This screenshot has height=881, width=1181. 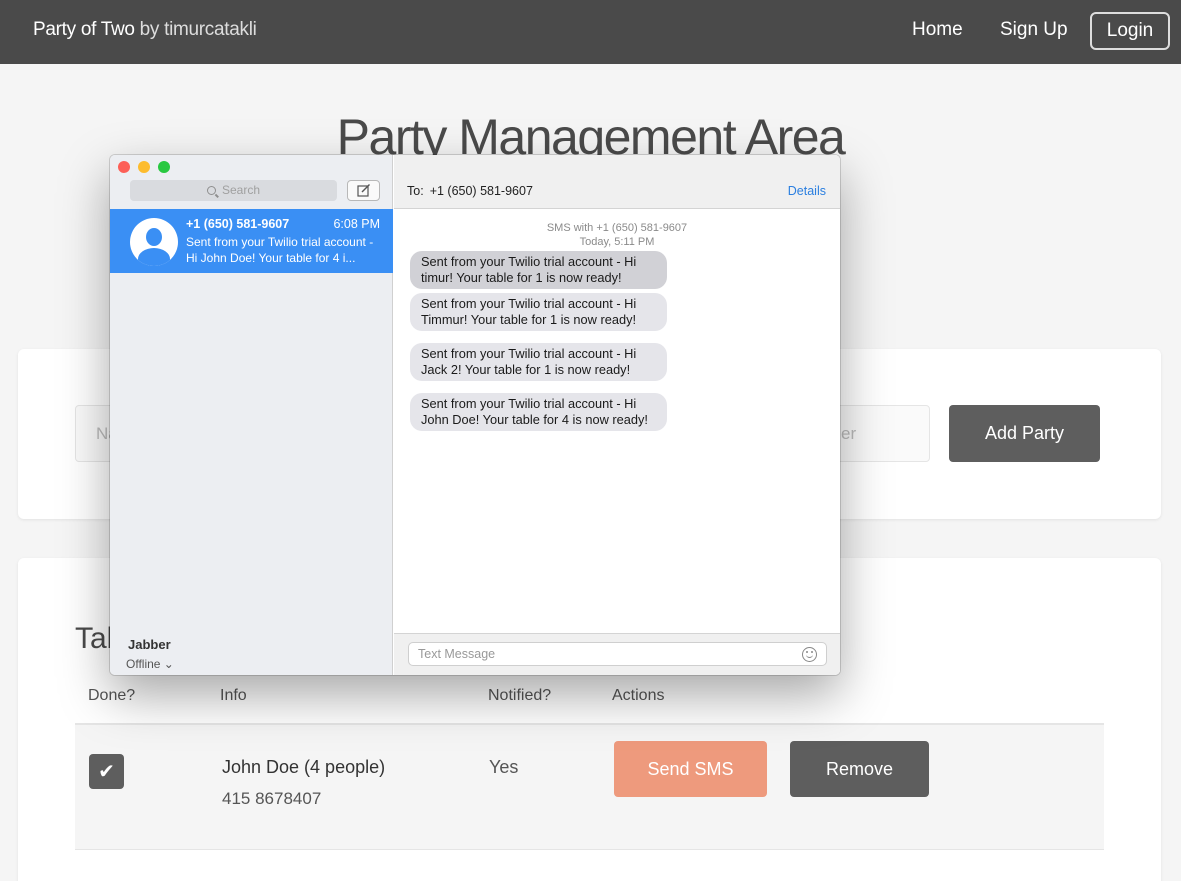 What do you see at coordinates (937, 30) in the screenshot?
I see `nav-home-link: Home` at bounding box center [937, 30].